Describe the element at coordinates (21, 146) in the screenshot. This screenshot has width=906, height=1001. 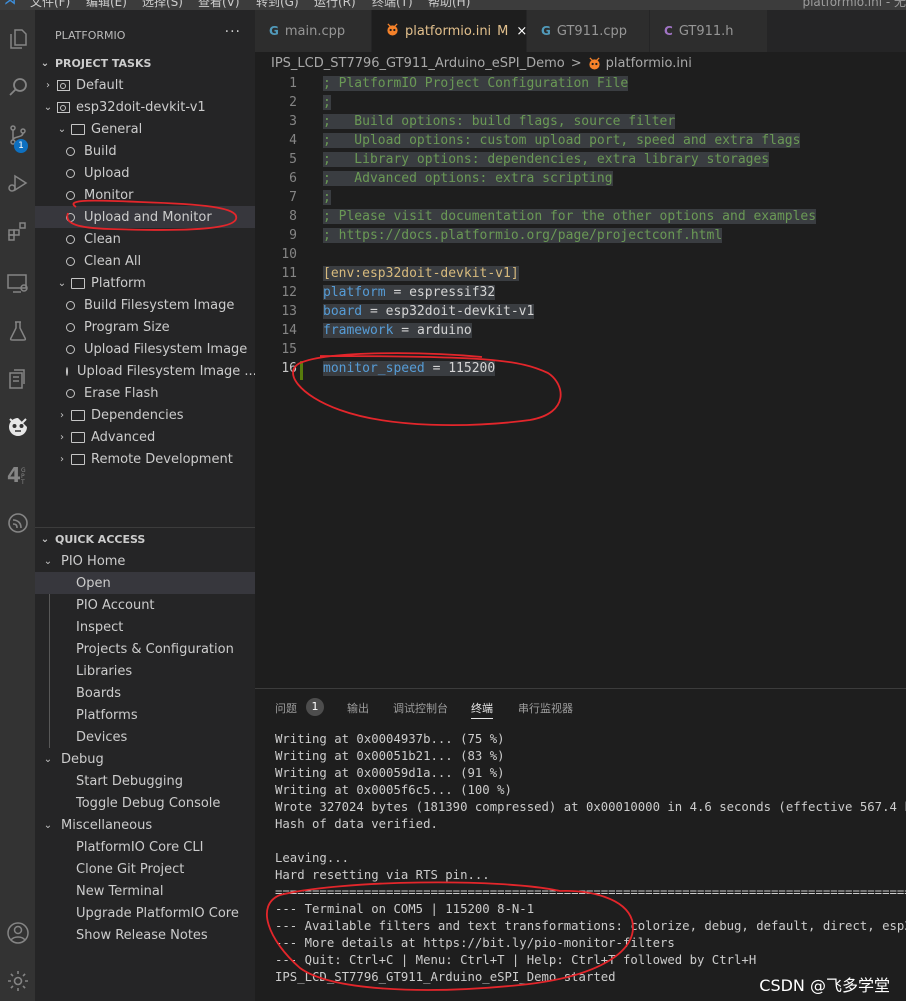
I see `source-control-badge: 1` at that location.